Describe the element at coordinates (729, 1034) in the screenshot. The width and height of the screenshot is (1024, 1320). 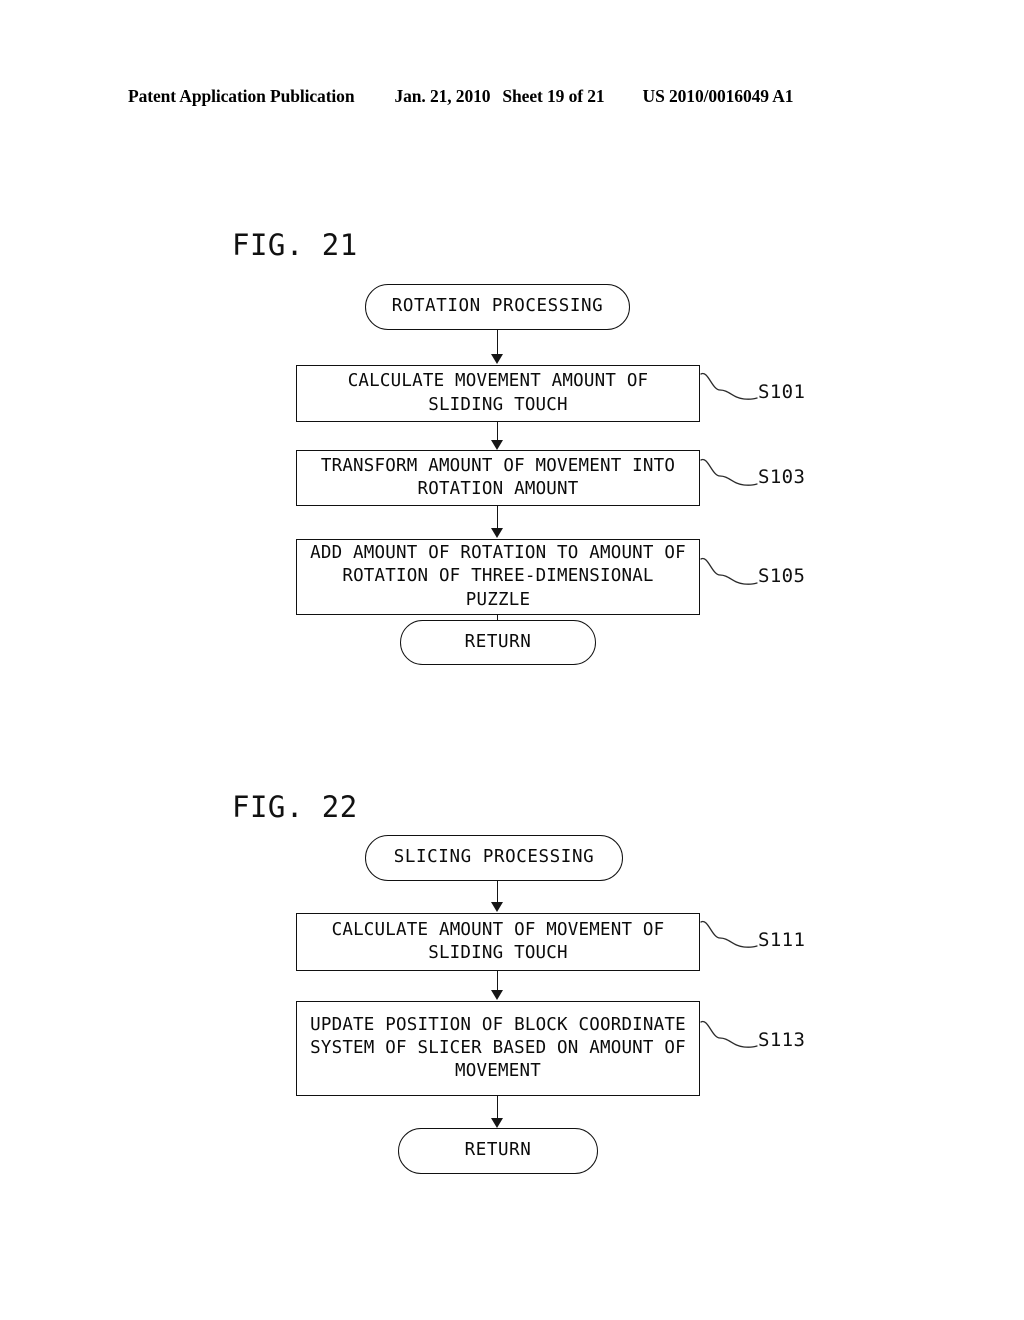
I see `fig22-leader-s113` at that location.